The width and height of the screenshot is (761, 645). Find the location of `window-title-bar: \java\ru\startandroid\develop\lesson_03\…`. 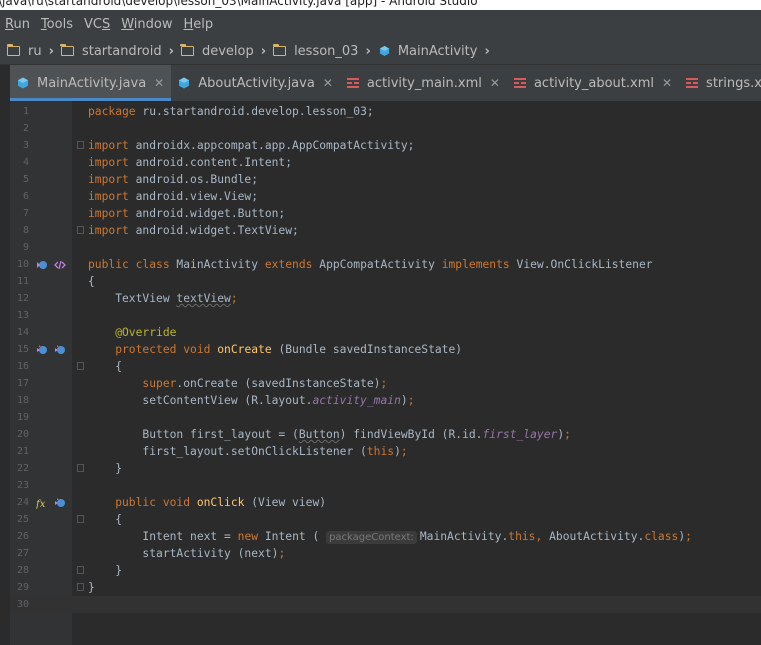

window-title-bar: \java\ru\startandroid\develop\lesson_03\… is located at coordinates (380, 5).